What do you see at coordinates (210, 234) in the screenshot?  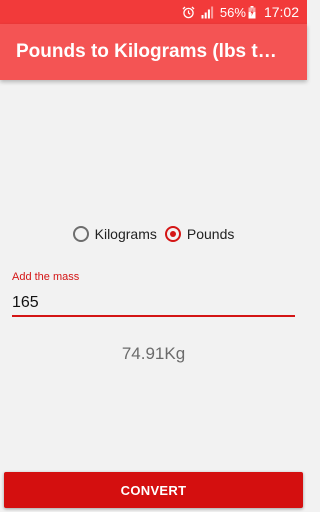 I see `radio-pounds-label: Pounds` at bounding box center [210, 234].